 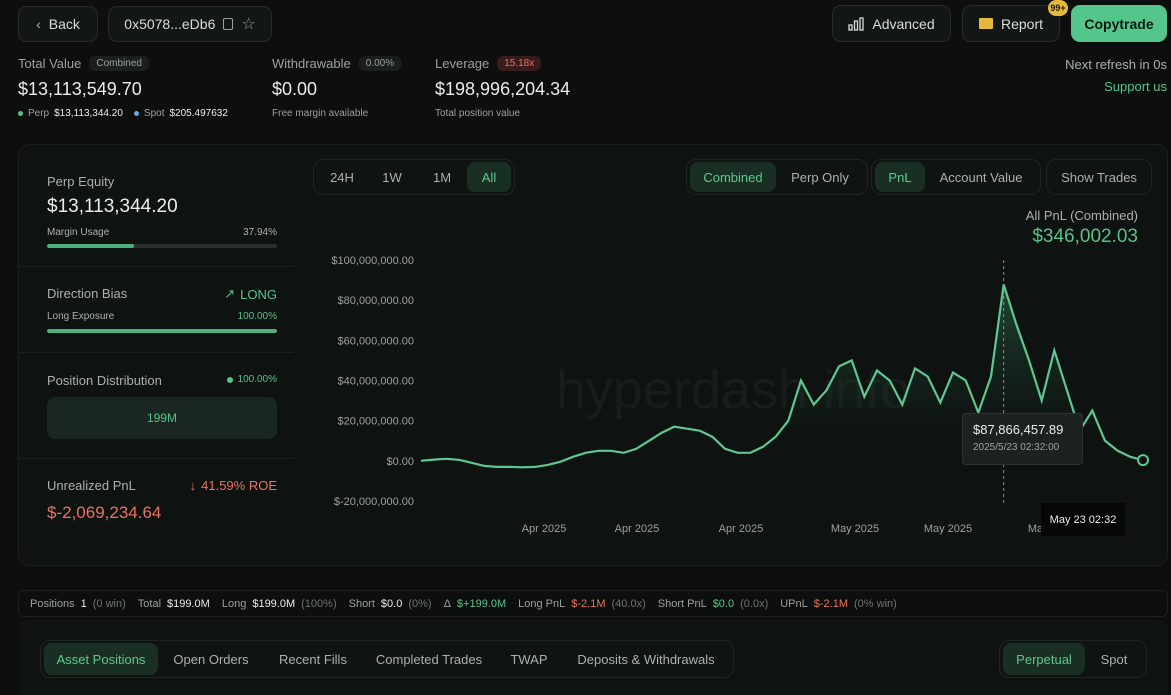 I want to click on leverage-label: Leverage, so click(x=462, y=63).